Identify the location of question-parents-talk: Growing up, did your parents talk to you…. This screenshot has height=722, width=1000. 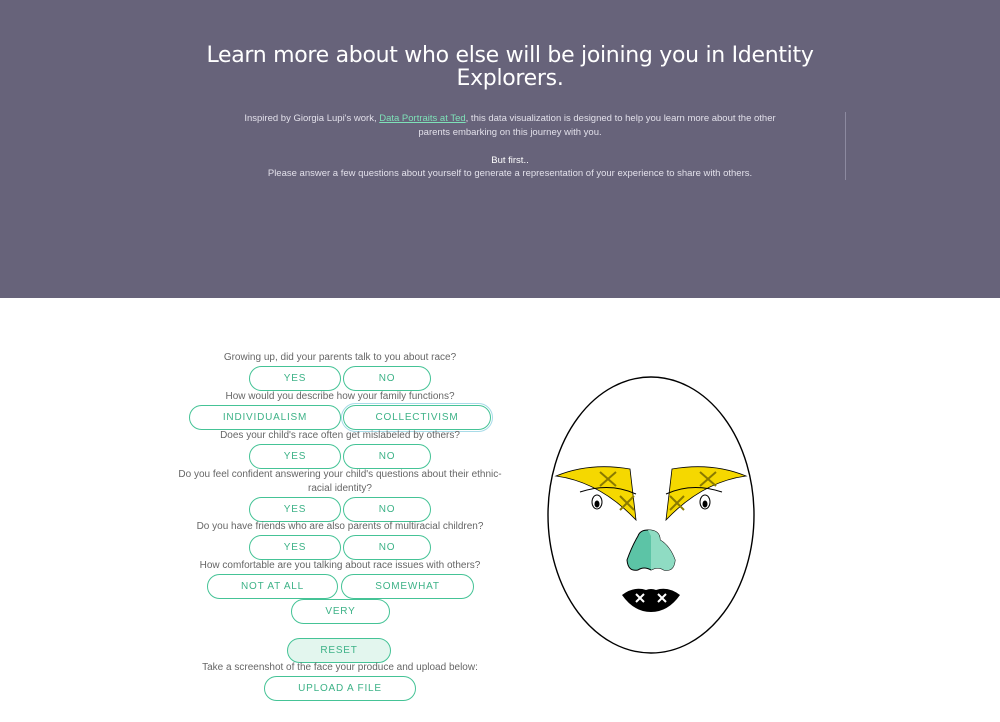
(340, 357).